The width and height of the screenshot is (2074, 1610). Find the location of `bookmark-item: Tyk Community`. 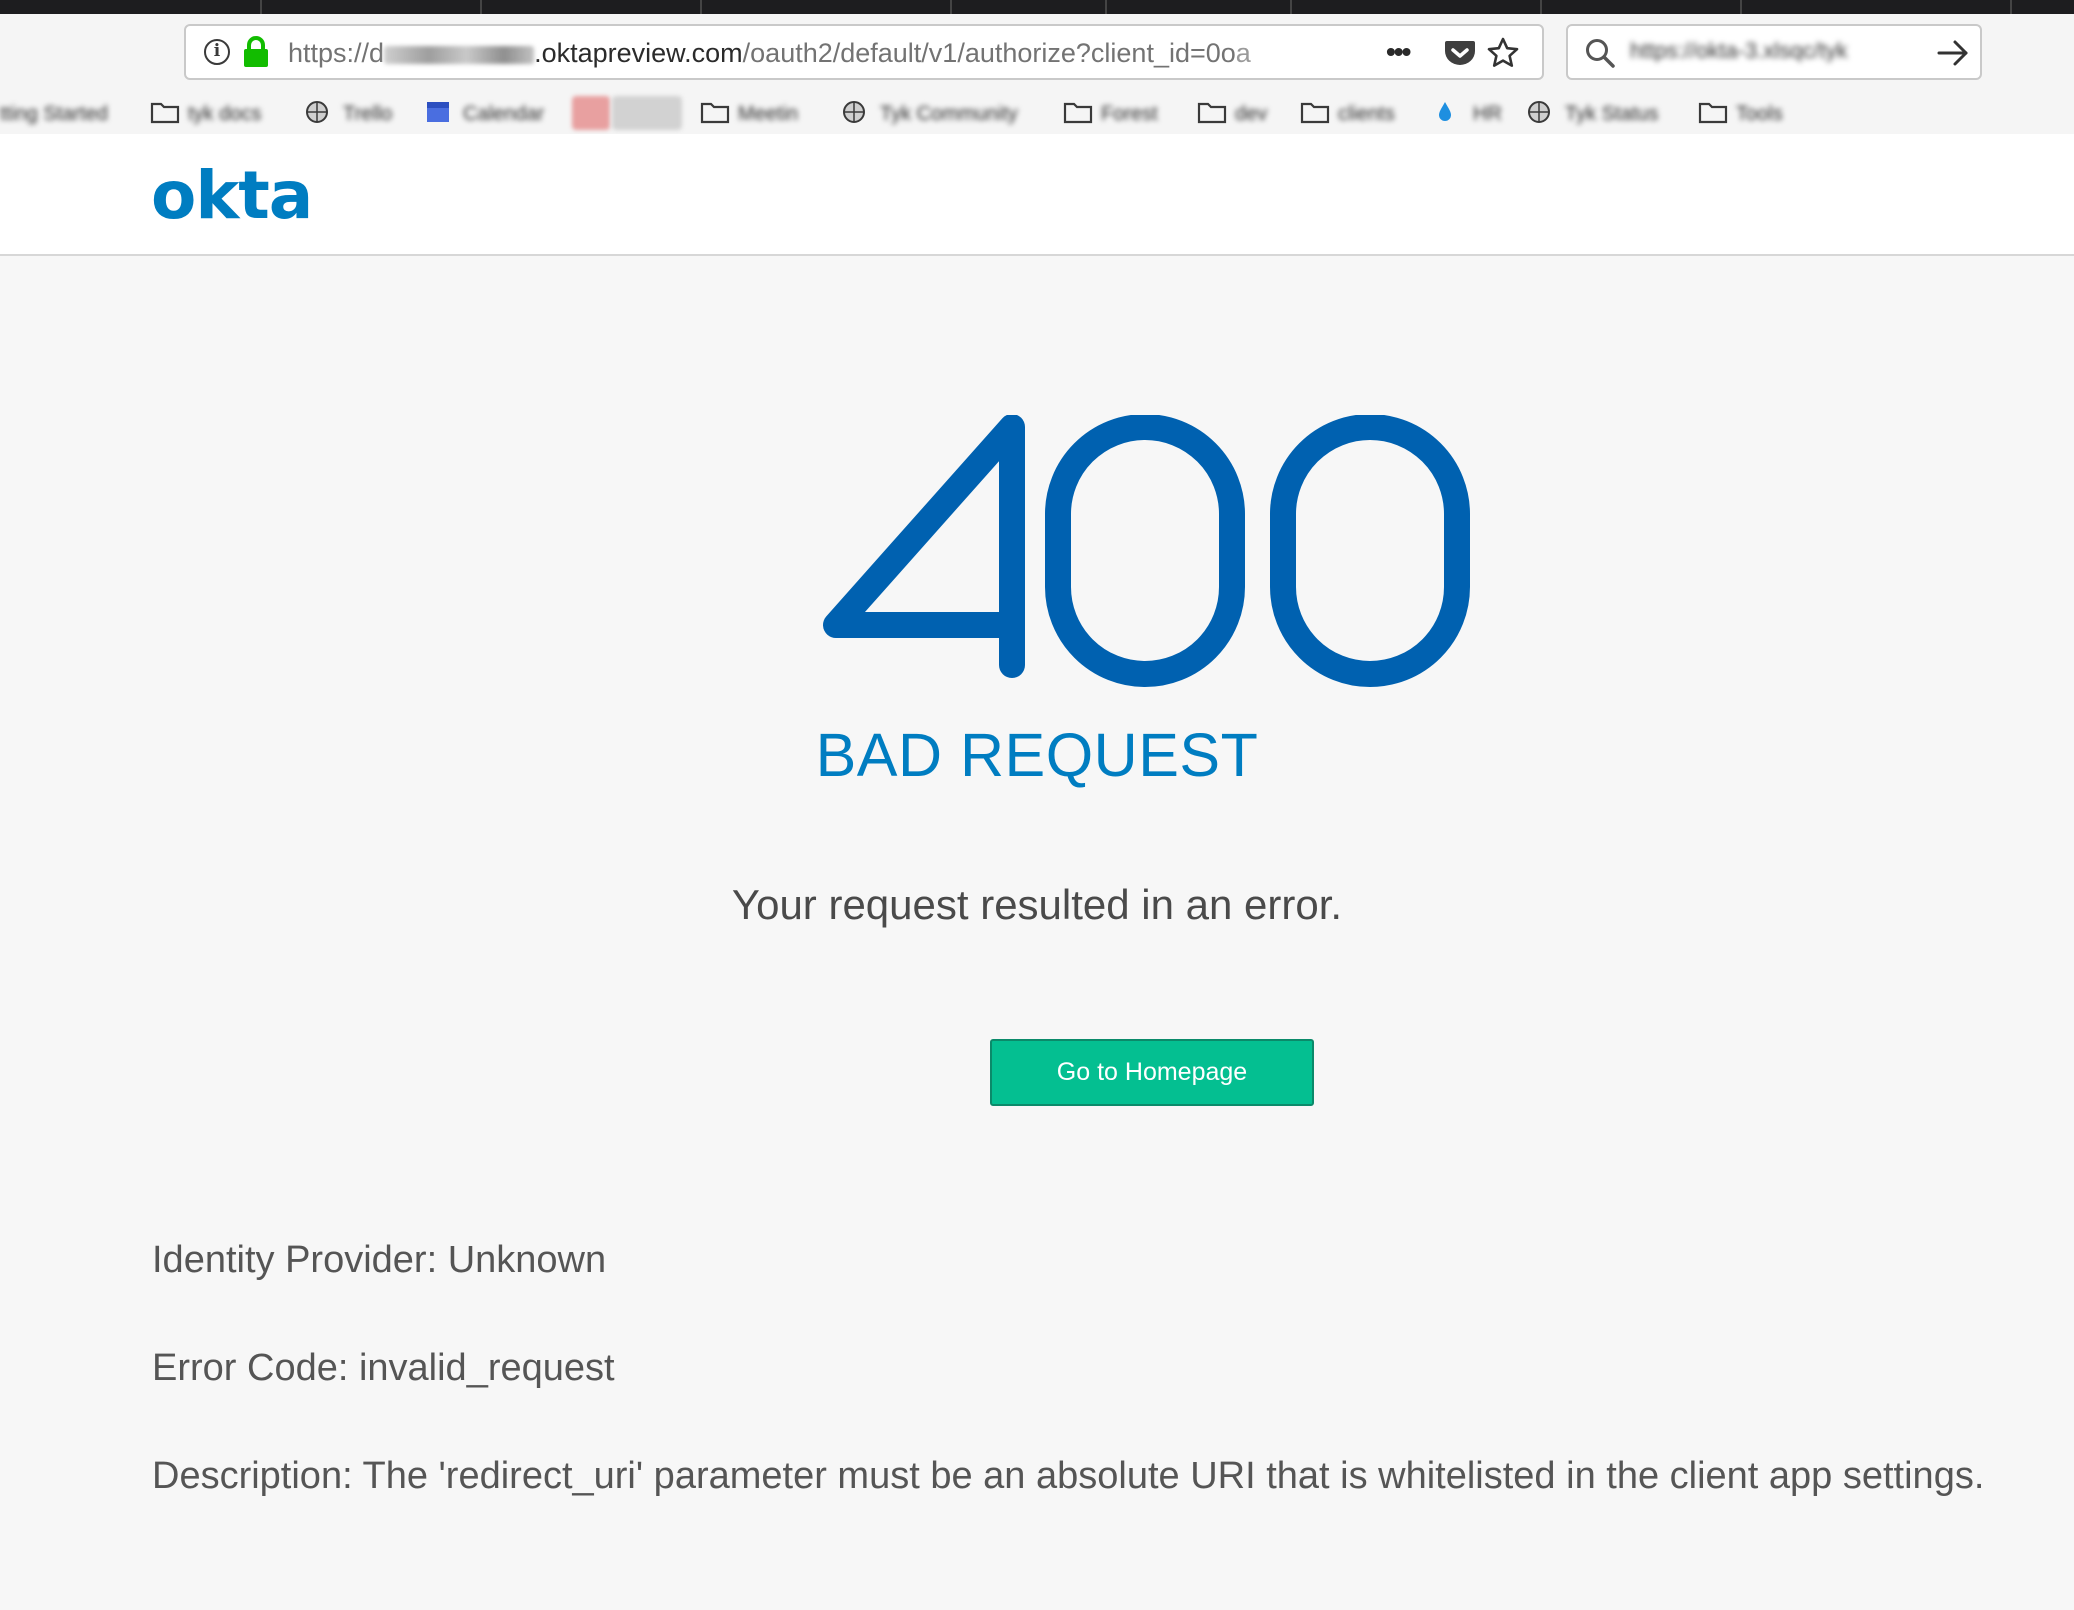

bookmark-item: Tyk Community is located at coordinates (947, 114).